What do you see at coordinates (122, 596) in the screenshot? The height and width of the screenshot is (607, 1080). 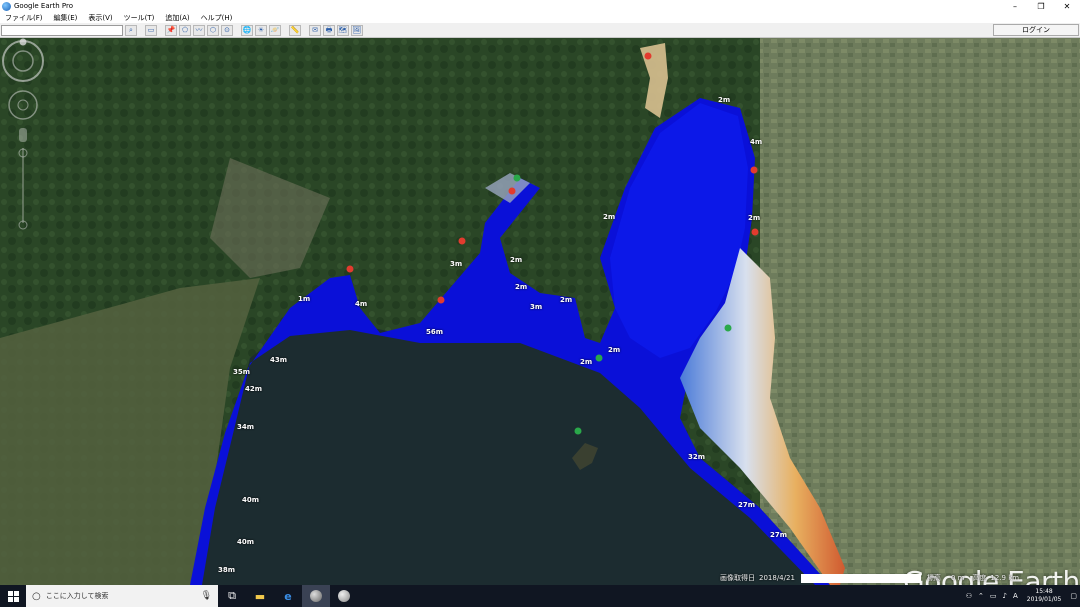 I see `taskbar-search: ○ ここに入力して検索 🎙` at bounding box center [122, 596].